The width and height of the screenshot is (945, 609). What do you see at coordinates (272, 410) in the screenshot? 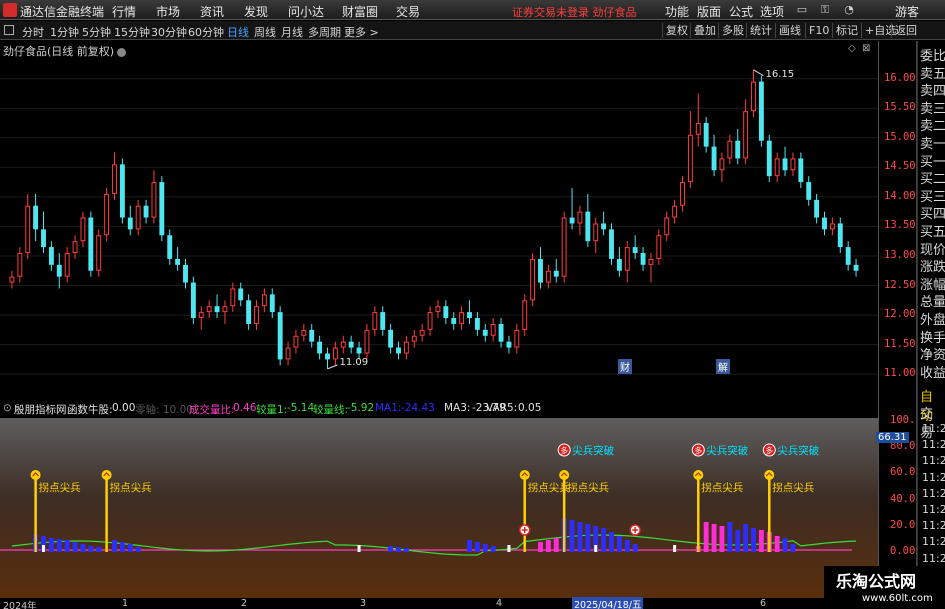
I see `line1-label: 较量1:` at bounding box center [272, 410].